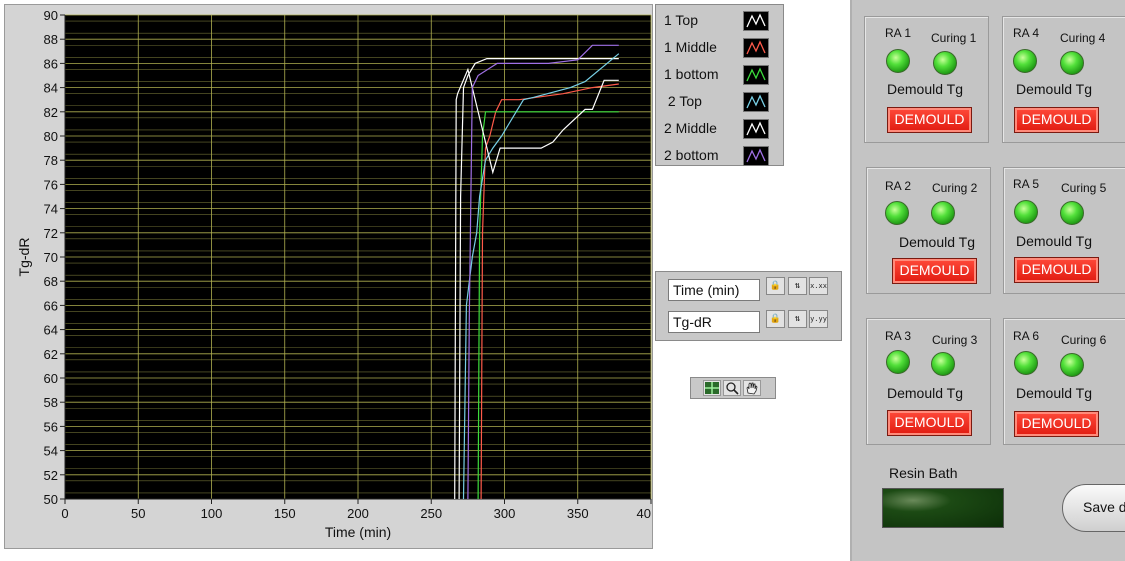  I want to click on x-axis-label: Time (min), so click(358, 532).